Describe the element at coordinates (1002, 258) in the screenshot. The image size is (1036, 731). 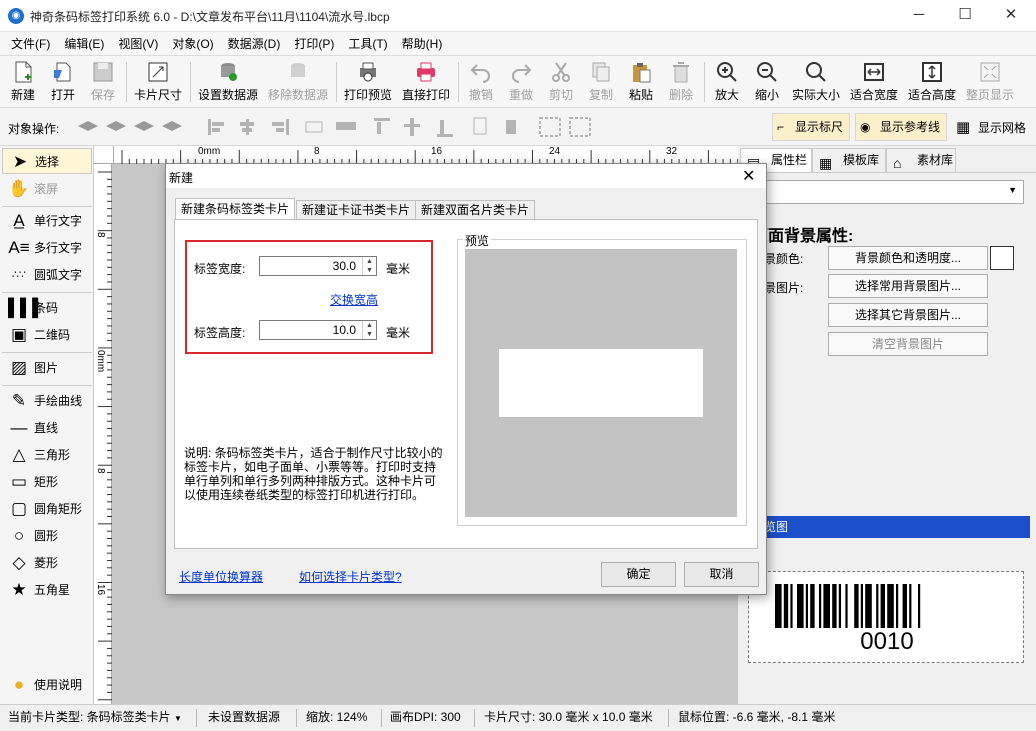
I see `bg-color-swatch` at that location.